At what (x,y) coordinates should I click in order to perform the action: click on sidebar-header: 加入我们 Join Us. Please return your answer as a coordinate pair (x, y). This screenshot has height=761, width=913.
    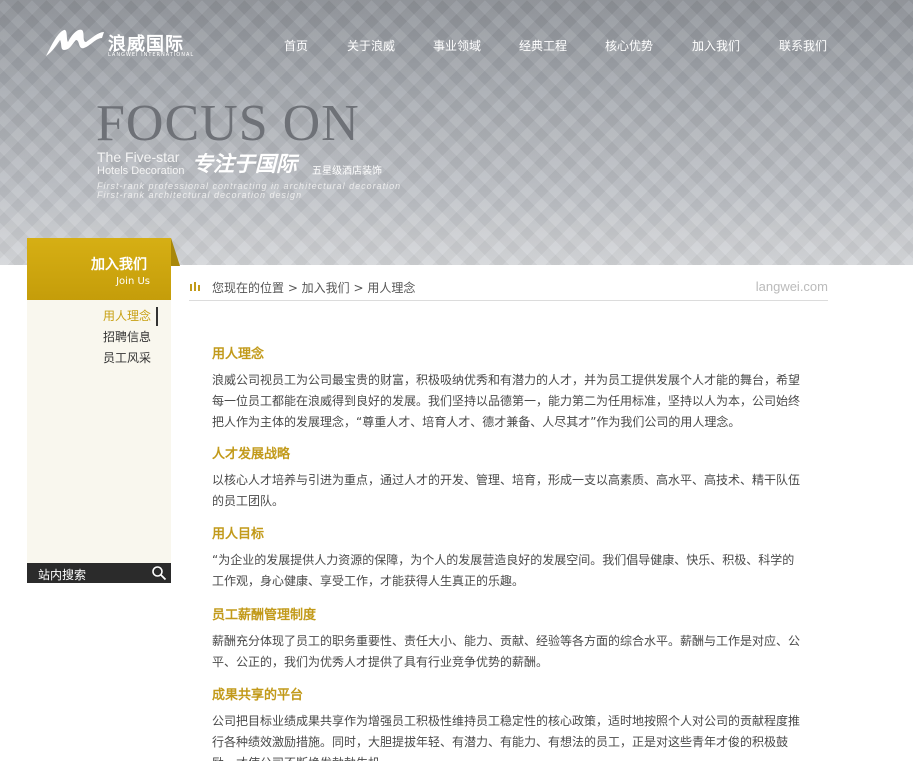
    Looking at the image, I should click on (99, 269).